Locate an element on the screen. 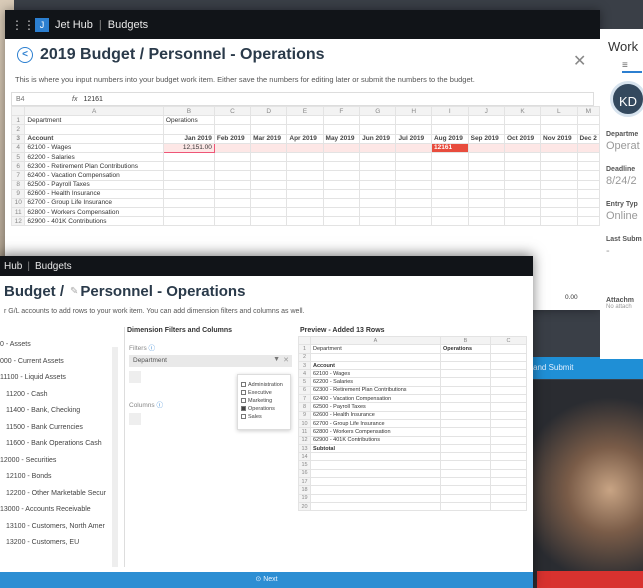 This screenshot has height=588, width=643. tree-item: 13000 - Accounts Receivable is located at coordinates (61, 510).